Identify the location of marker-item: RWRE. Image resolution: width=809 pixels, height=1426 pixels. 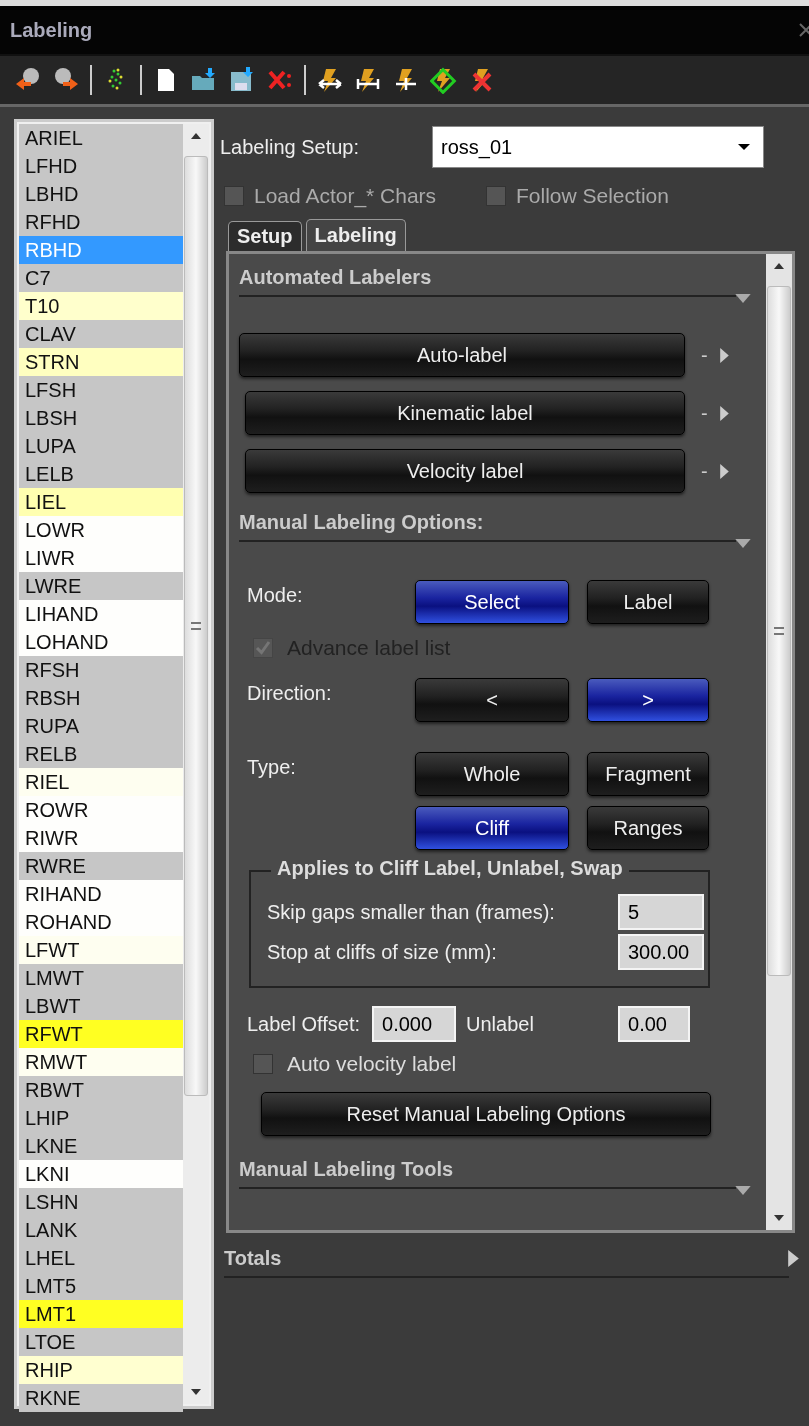
(101, 866).